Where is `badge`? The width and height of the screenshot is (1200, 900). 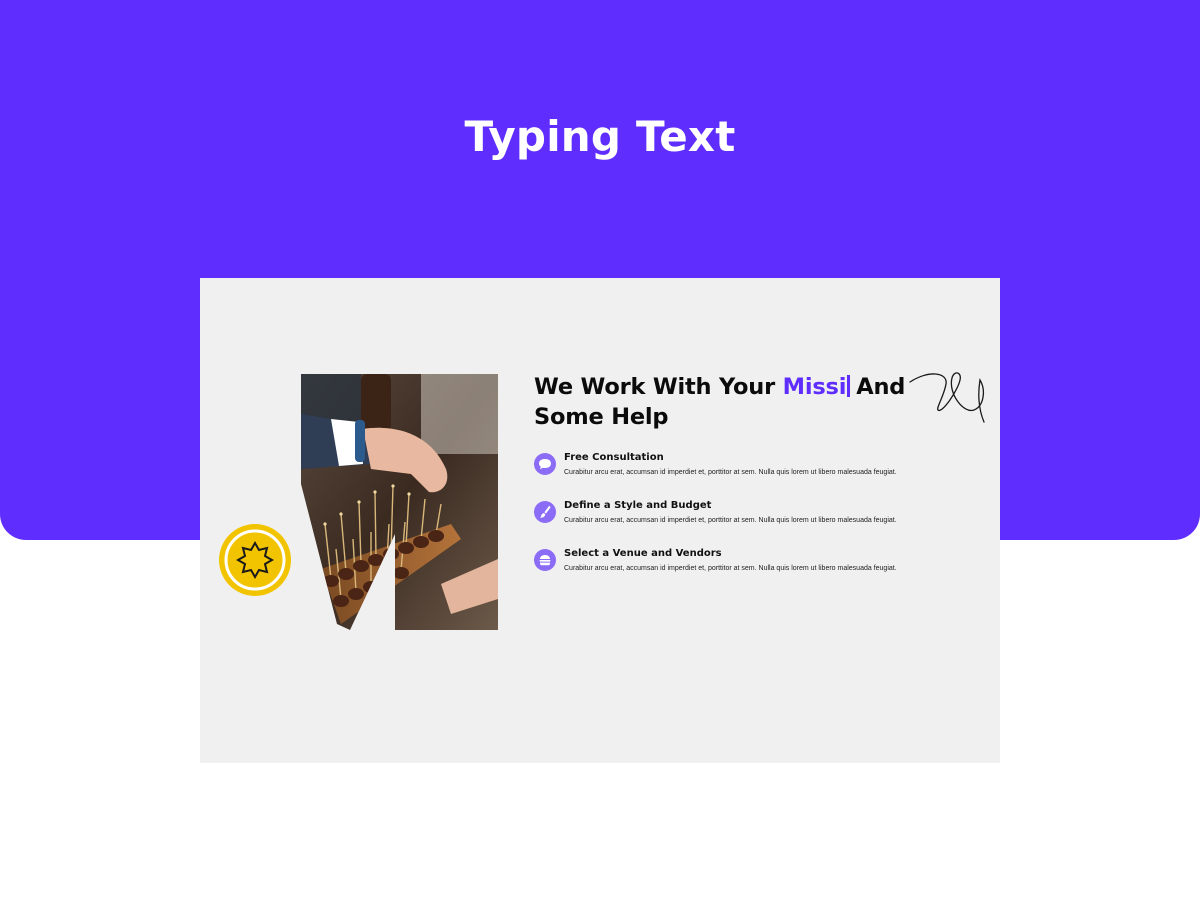 badge is located at coordinates (255, 560).